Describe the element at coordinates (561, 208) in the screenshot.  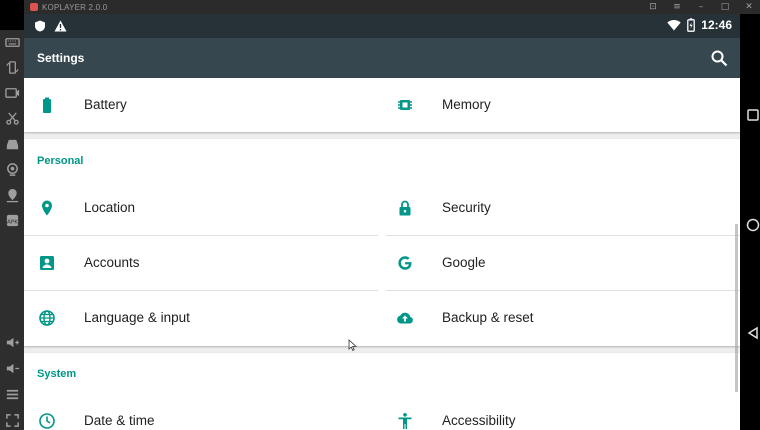
I see `settings-item-security: Security` at that location.